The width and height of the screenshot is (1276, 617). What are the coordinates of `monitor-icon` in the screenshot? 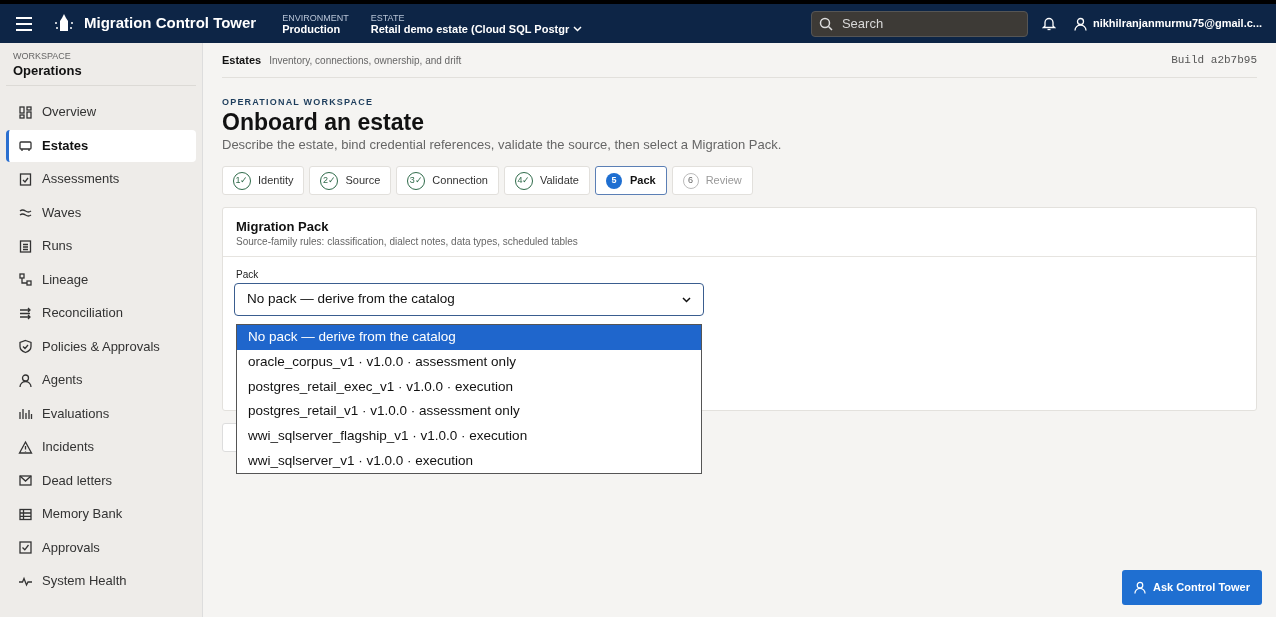 It's located at (25, 145).